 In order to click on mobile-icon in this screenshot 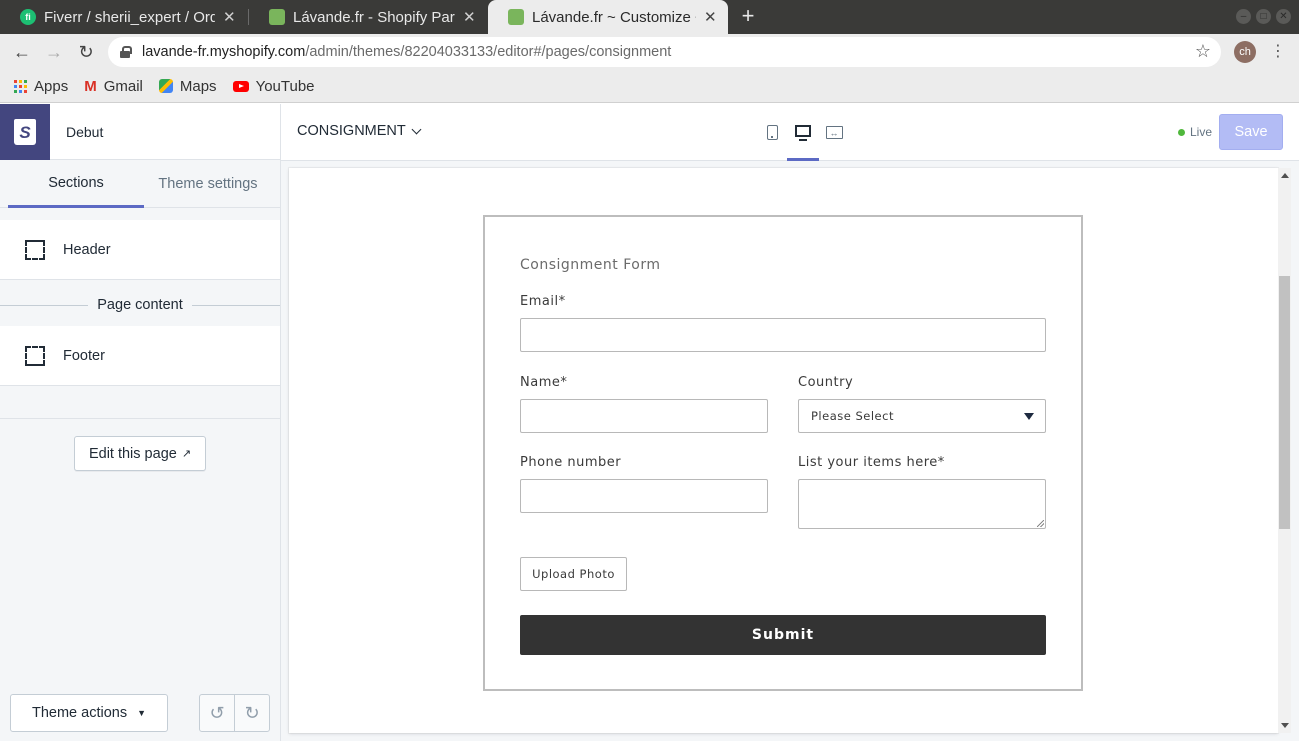, I will do `click(772, 132)`.